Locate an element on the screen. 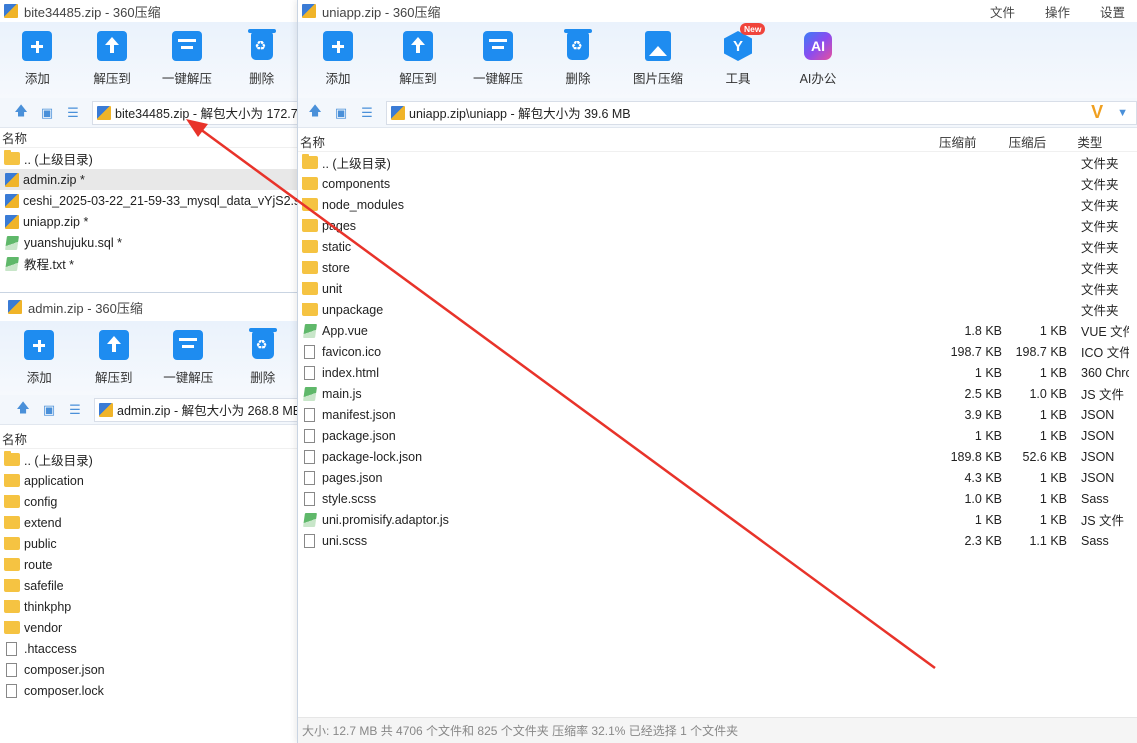  list-item: extend is located at coordinates (150, 522).